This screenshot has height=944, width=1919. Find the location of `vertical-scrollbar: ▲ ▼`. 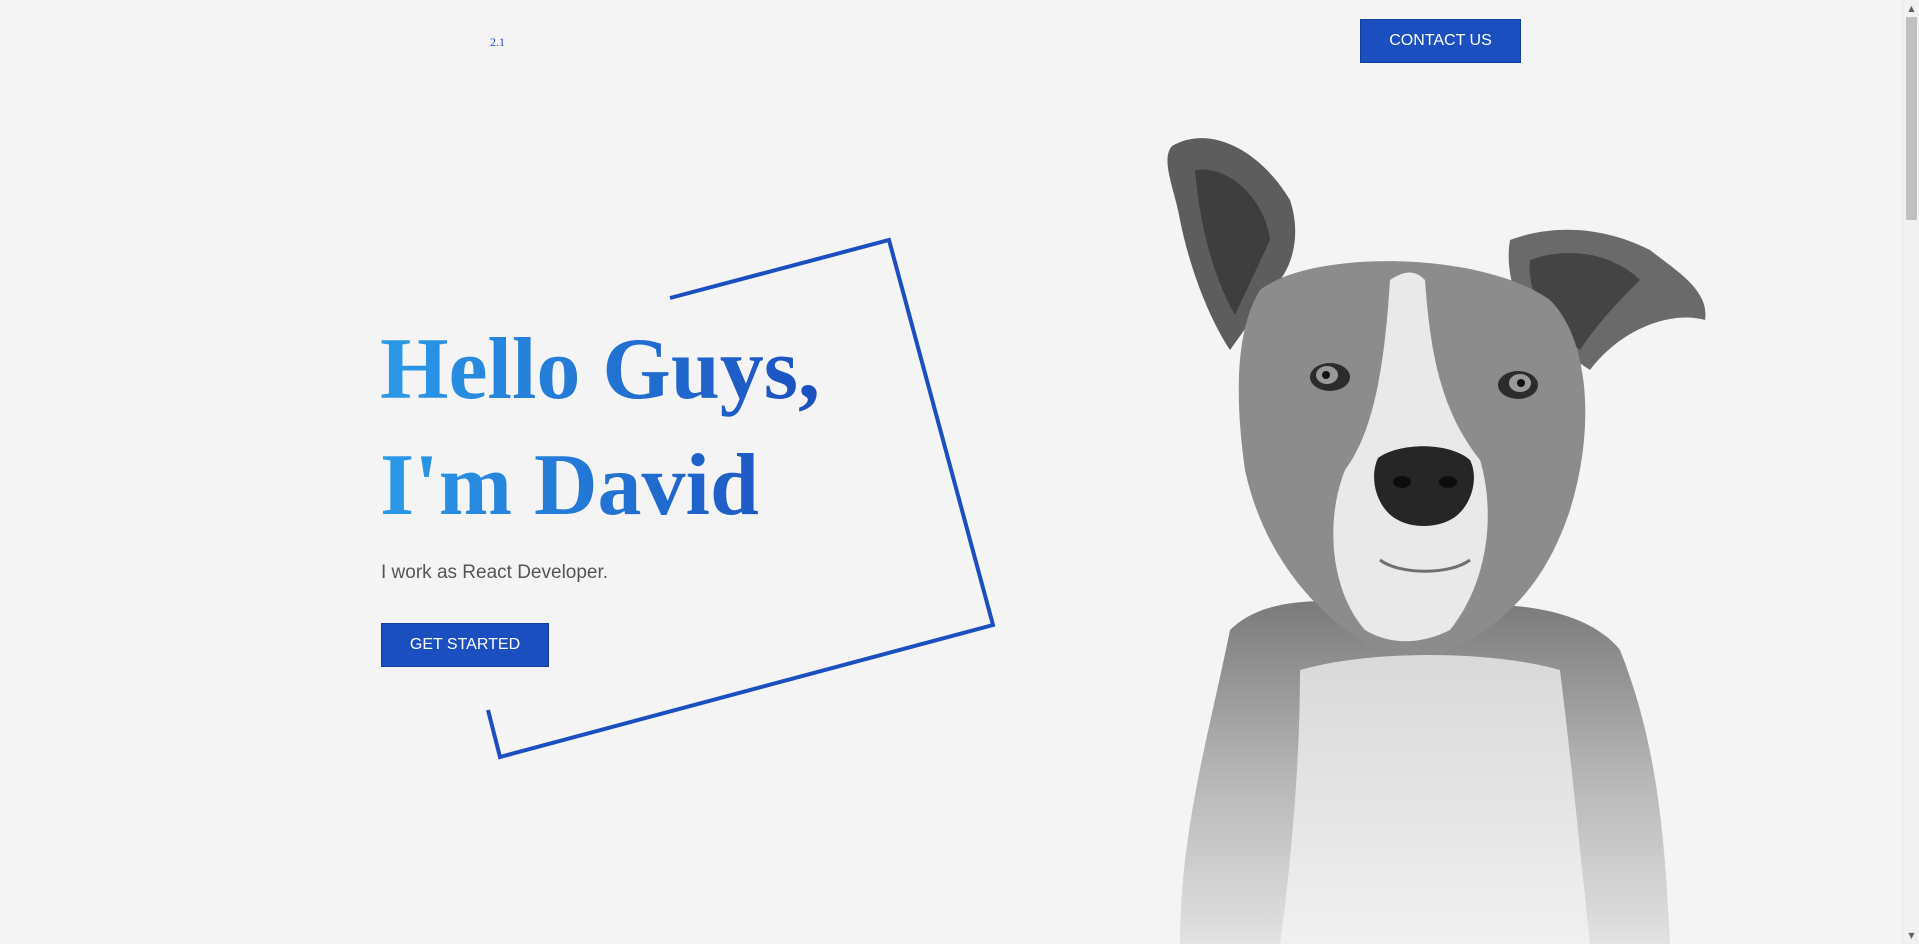

vertical-scrollbar: ▲ ▼ is located at coordinates (1910, 472).